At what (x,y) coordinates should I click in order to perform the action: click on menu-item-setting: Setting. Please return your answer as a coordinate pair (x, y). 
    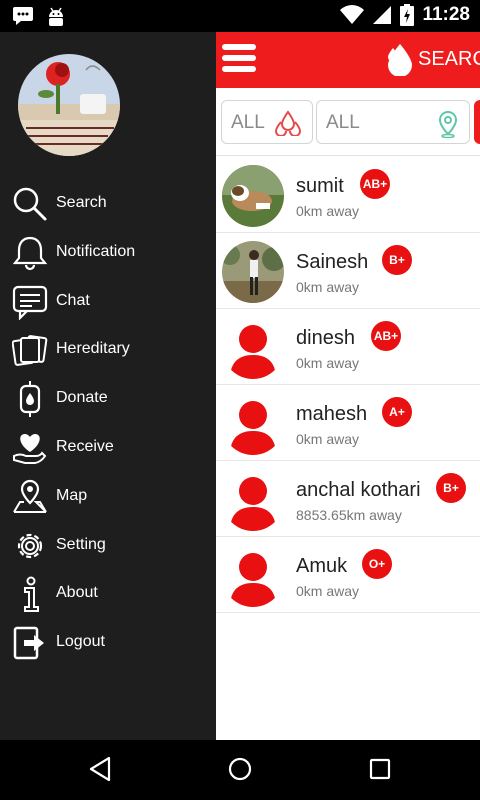
    Looking at the image, I should click on (108, 546).